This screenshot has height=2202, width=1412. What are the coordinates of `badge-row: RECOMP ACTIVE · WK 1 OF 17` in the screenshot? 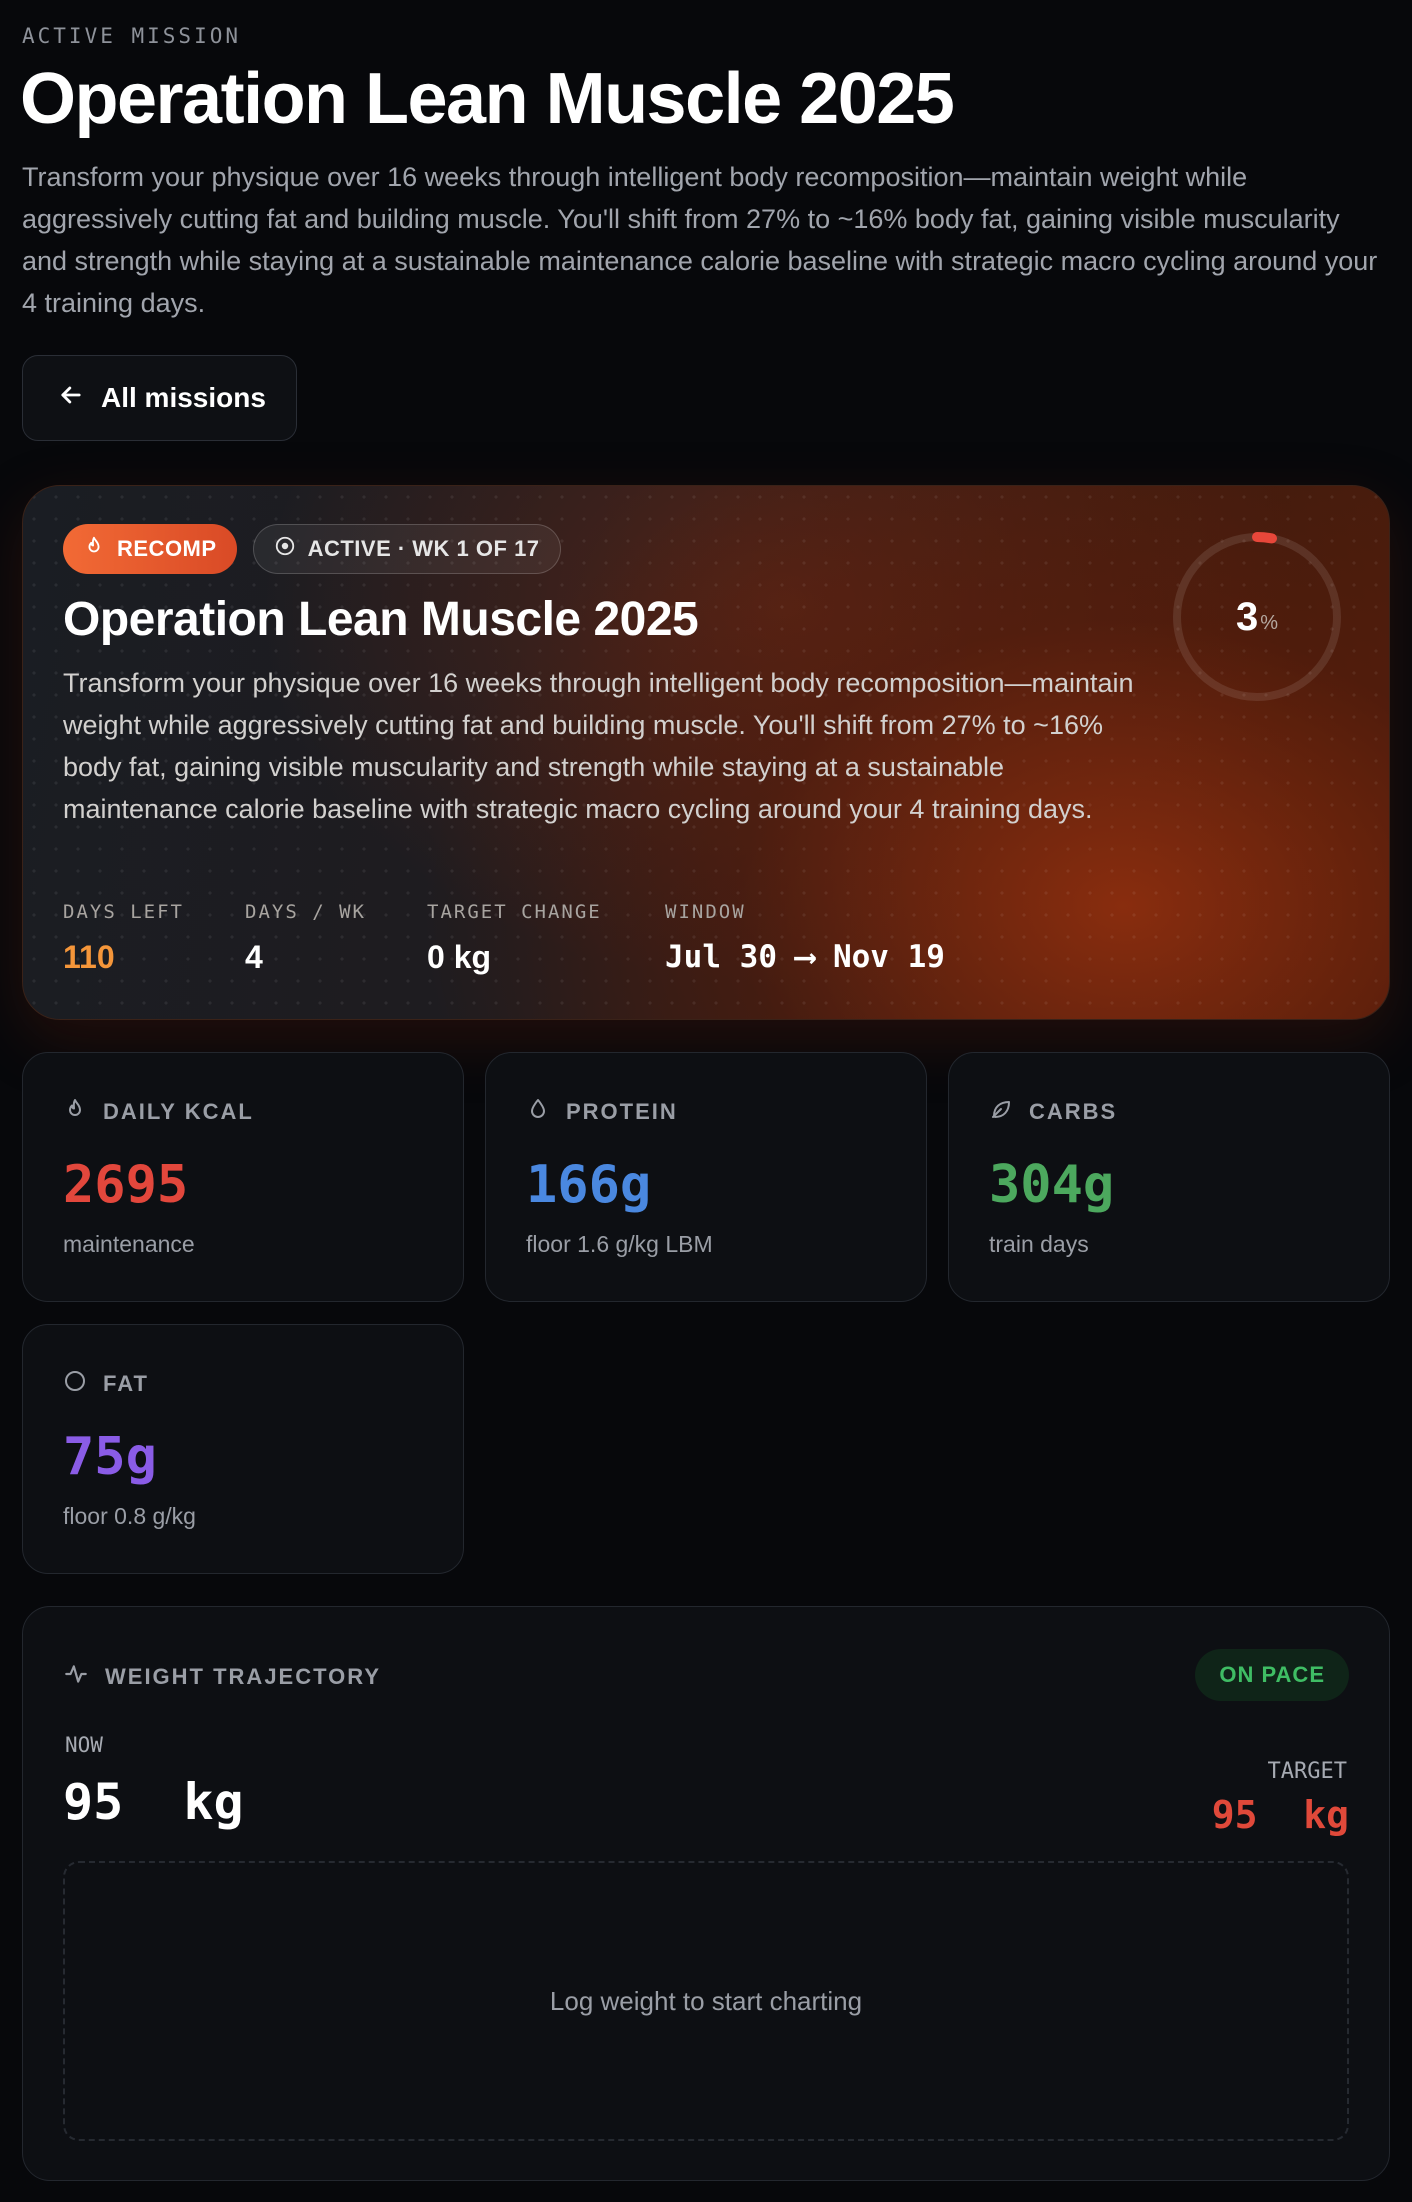 It's located at (312, 549).